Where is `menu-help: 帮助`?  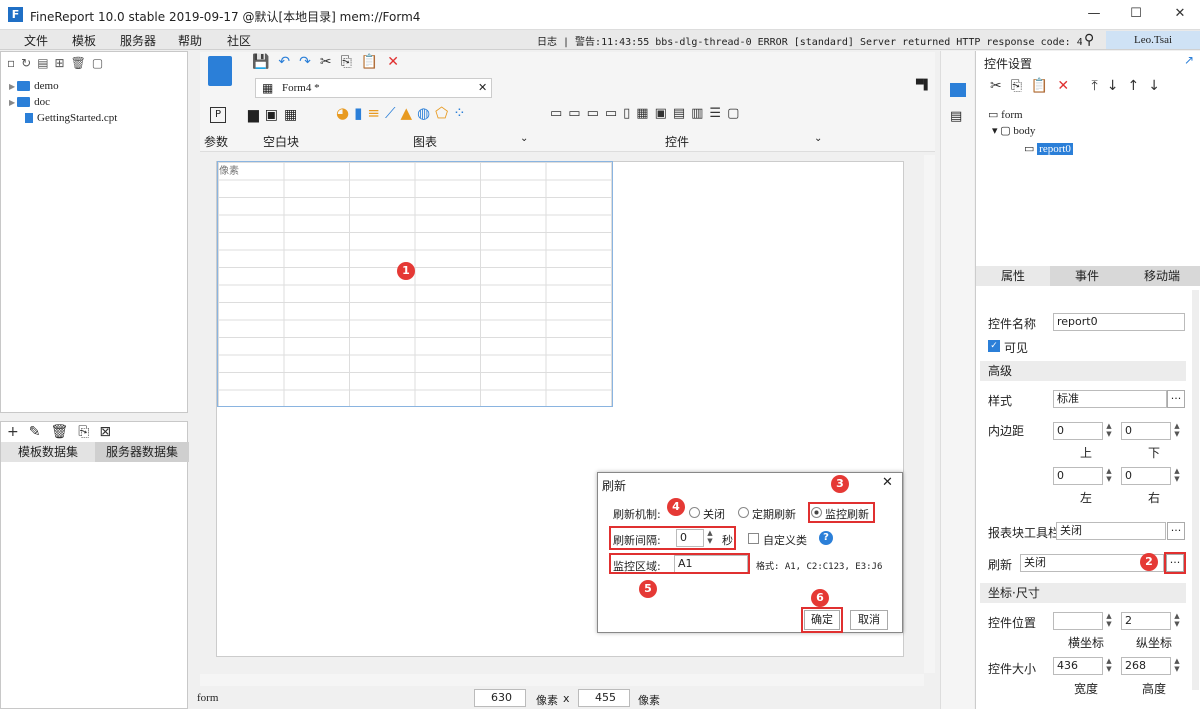 menu-help: 帮助 is located at coordinates (190, 40).